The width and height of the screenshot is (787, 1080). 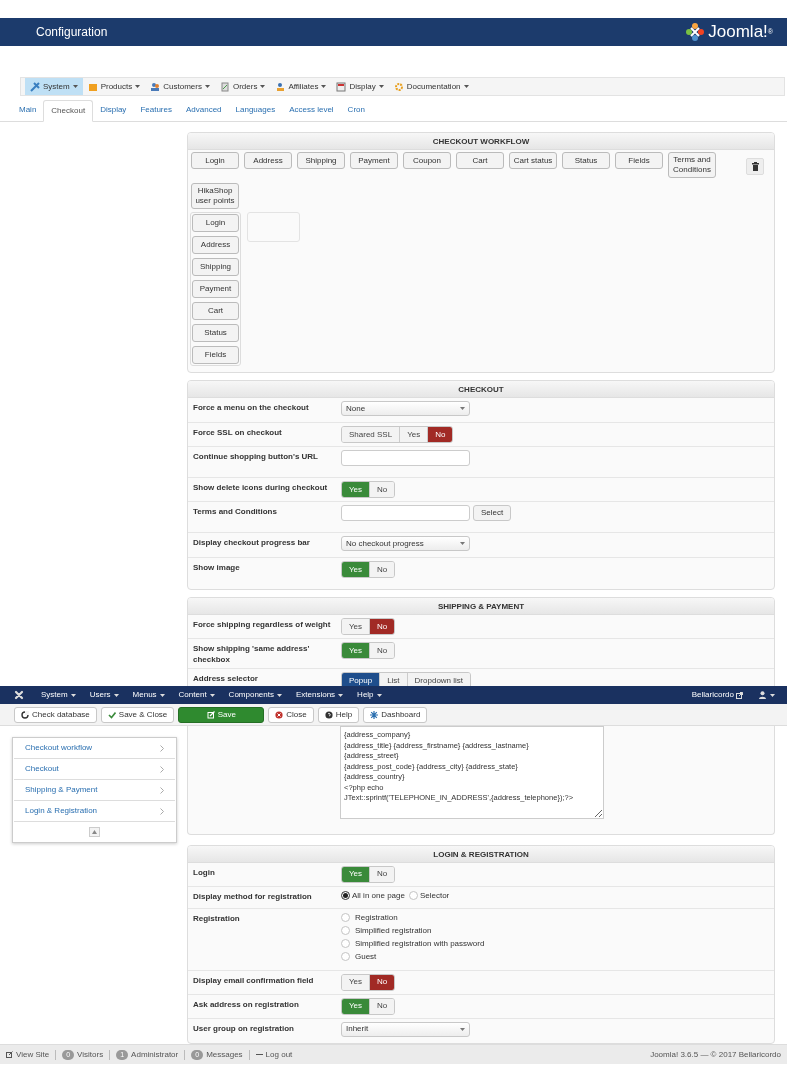 What do you see at coordinates (301, 86) in the screenshot?
I see `menu-item: Affiliates` at bounding box center [301, 86].